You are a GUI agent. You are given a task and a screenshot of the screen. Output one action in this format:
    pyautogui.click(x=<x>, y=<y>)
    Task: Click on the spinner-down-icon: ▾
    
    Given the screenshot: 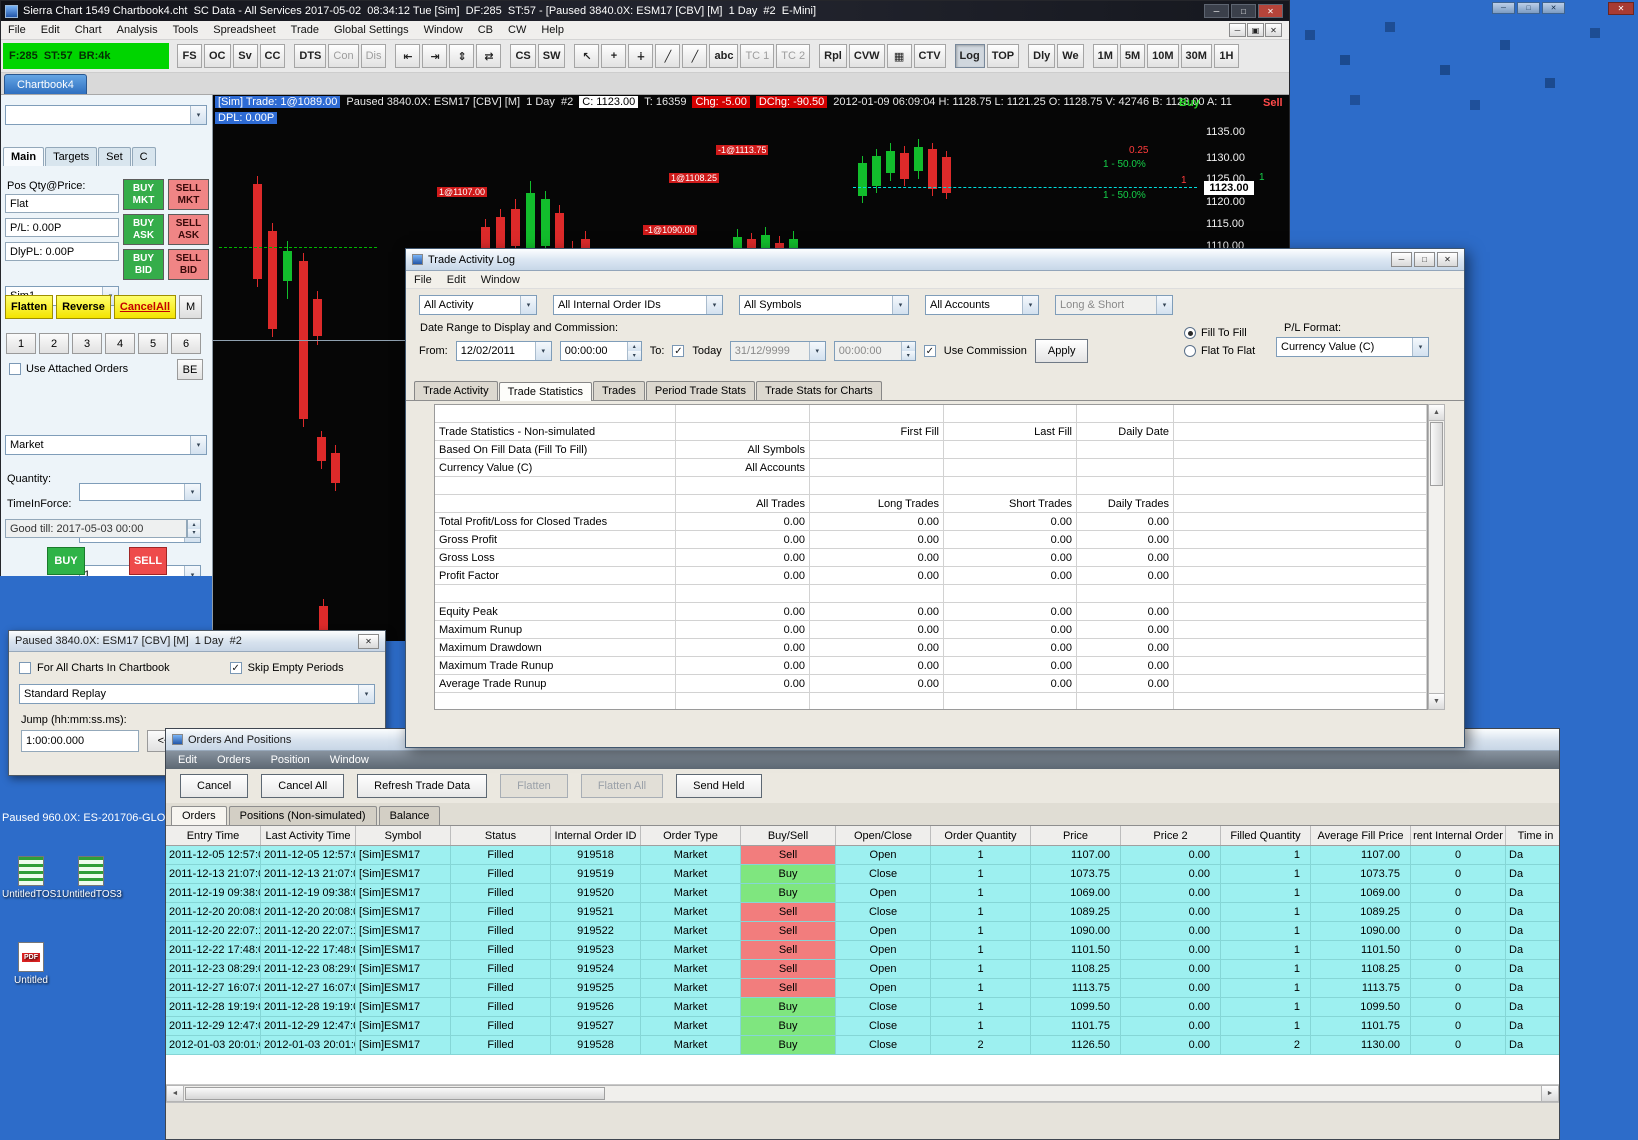 What is the action you would take?
    pyautogui.click(x=194, y=532)
    